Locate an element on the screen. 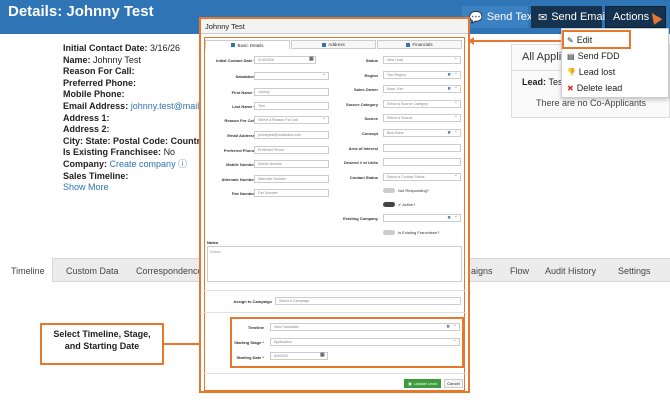  field-label: Assign to Campaign is located at coordinates (252, 301).